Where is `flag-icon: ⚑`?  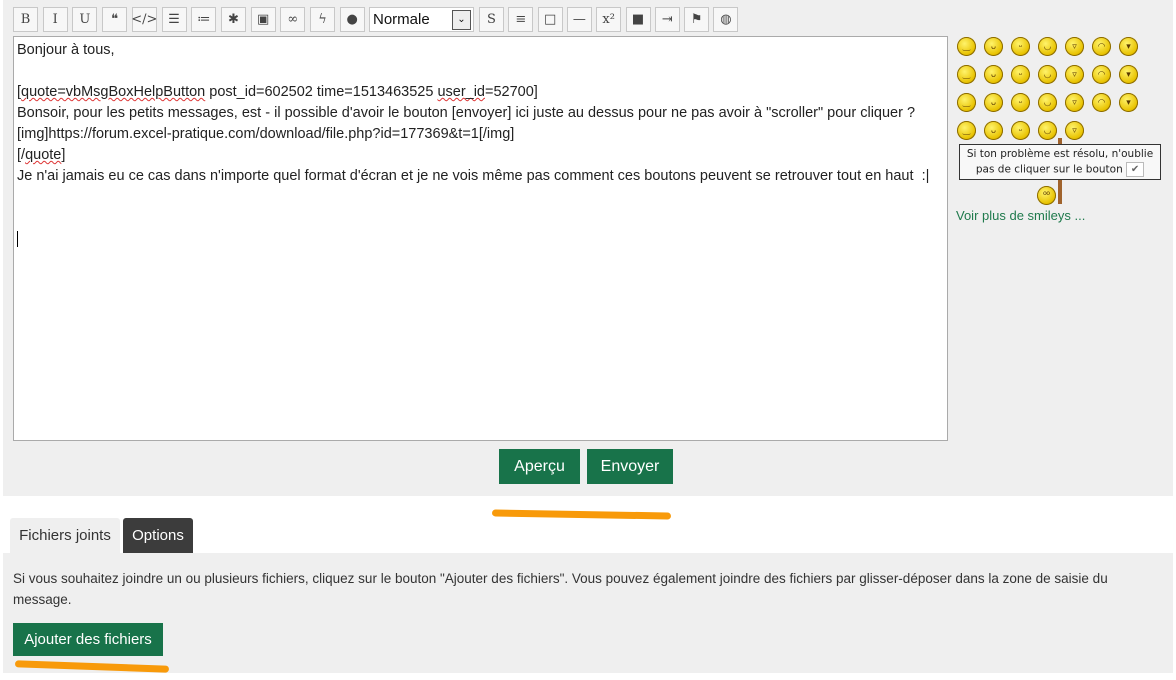
flag-icon: ⚑ is located at coordinates (697, 19).